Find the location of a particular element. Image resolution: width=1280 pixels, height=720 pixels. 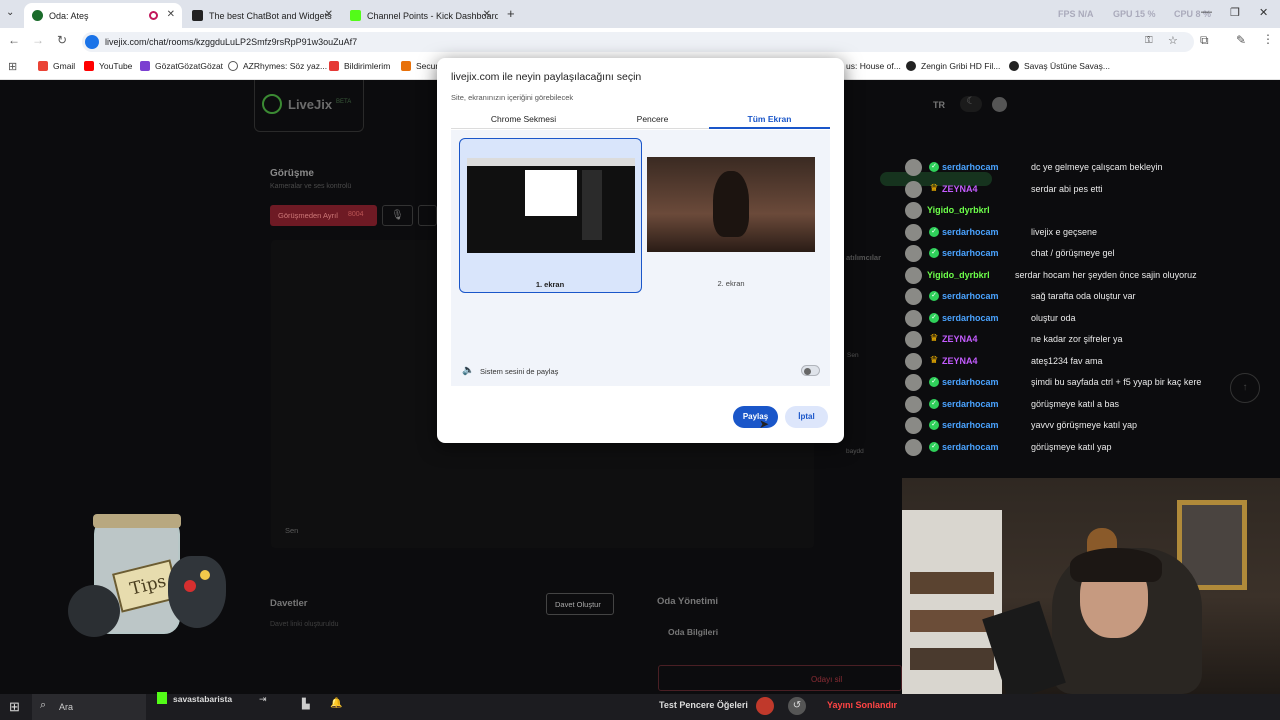

bookmark-gmail: Gmail is located at coordinates (56, 66).